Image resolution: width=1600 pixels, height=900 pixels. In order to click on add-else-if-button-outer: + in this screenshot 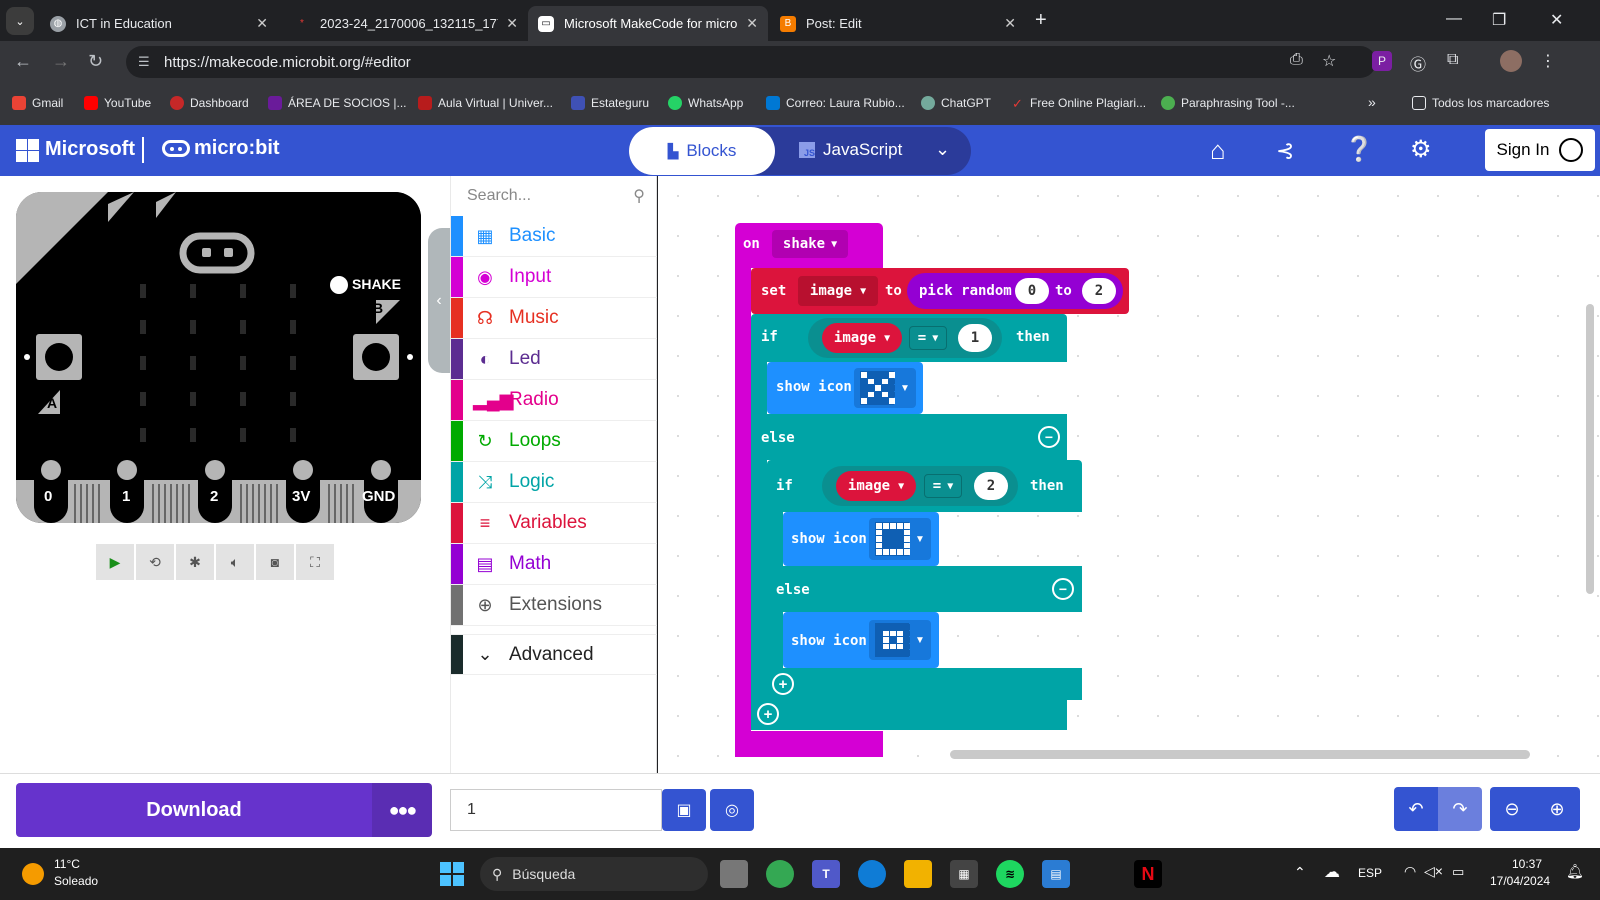, I will do `click(768, 714)`.